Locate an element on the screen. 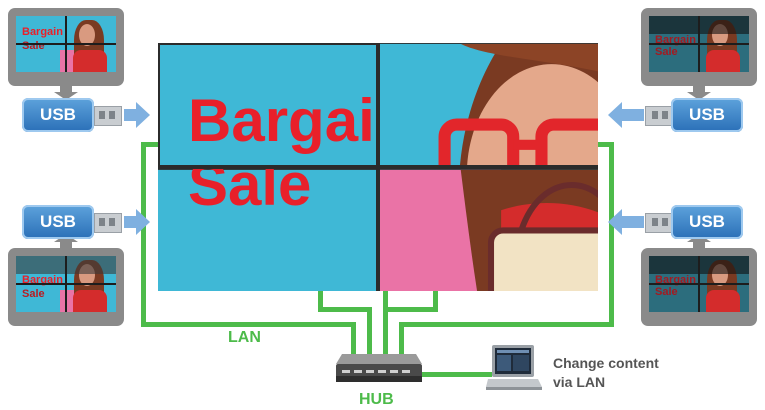 The image size is (765, 410). change-content-label-line2: via LAN is located at coordinates (579, 382).